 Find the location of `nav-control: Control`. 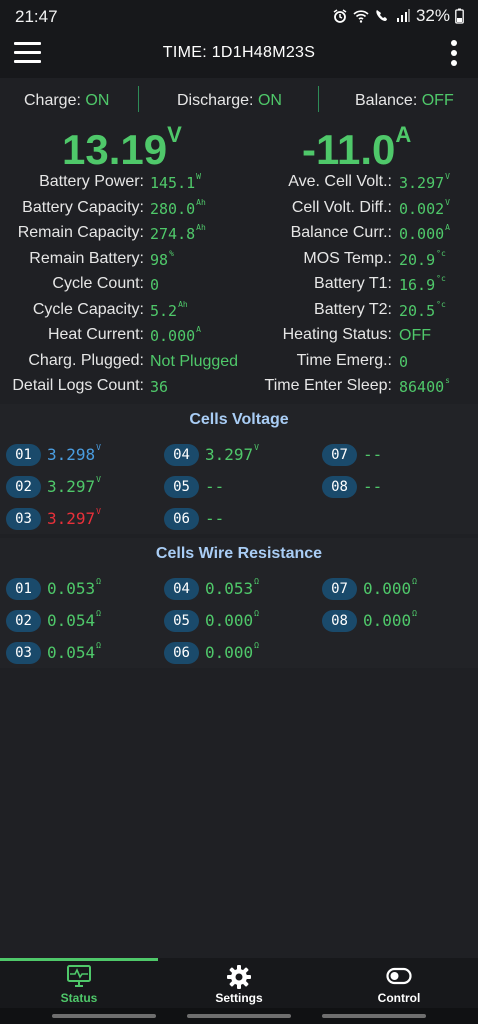

nav-control: Control is located at coordinates (399, 983).